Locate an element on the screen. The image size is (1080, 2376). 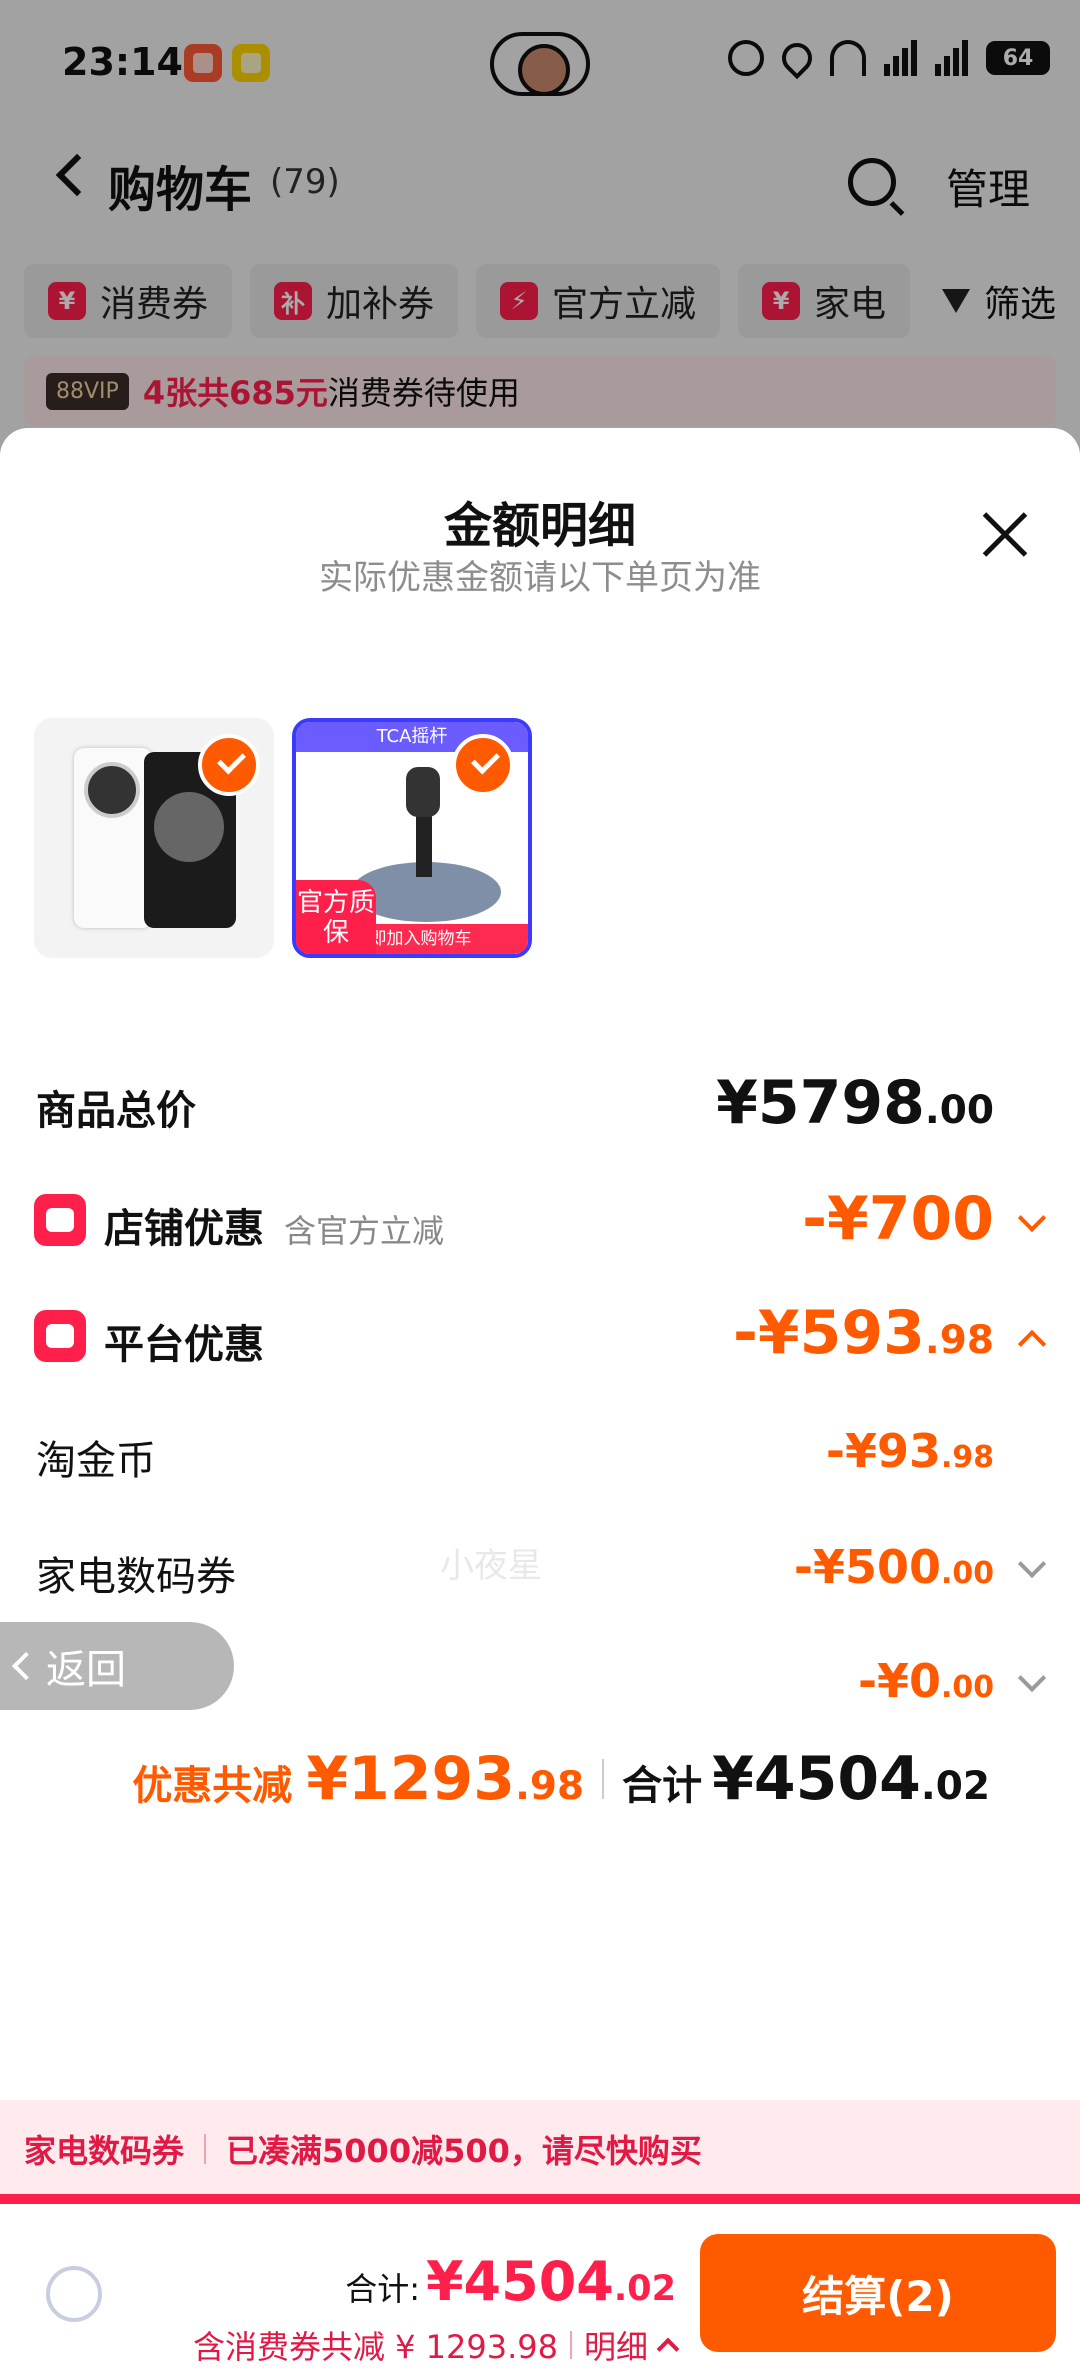
amount-main: -¥593 is located at coordinates (829, 1333).